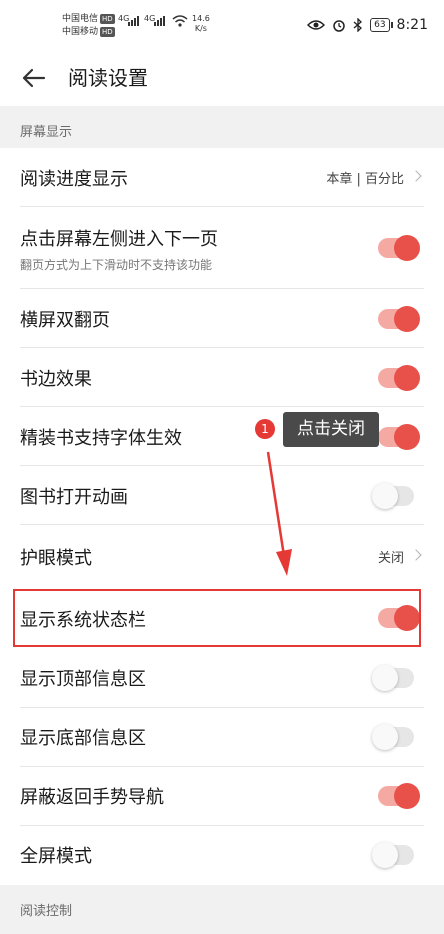 This screenshot has height=934, width=444. Describe the element at coordinates (412, 25) in the screenshot. I see `clock: 8:21` at that location.